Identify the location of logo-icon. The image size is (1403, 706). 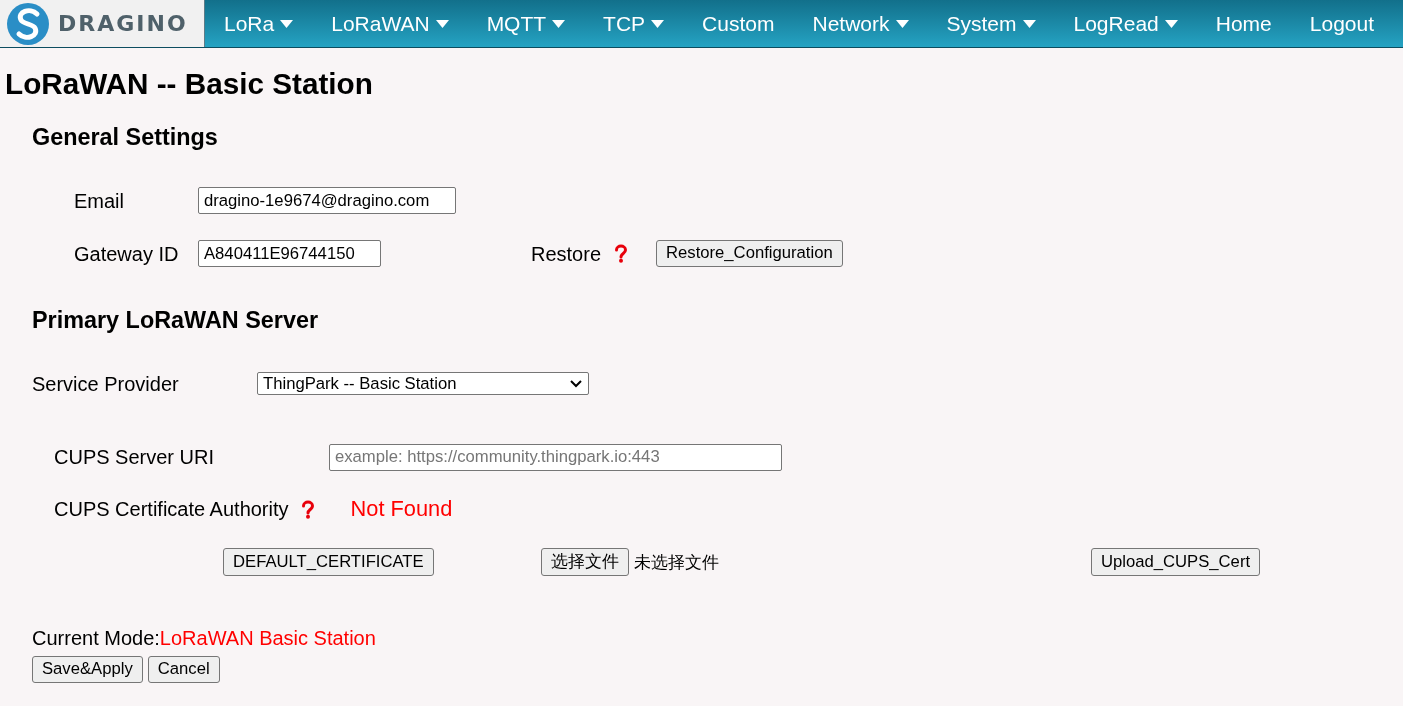
(28, 23).